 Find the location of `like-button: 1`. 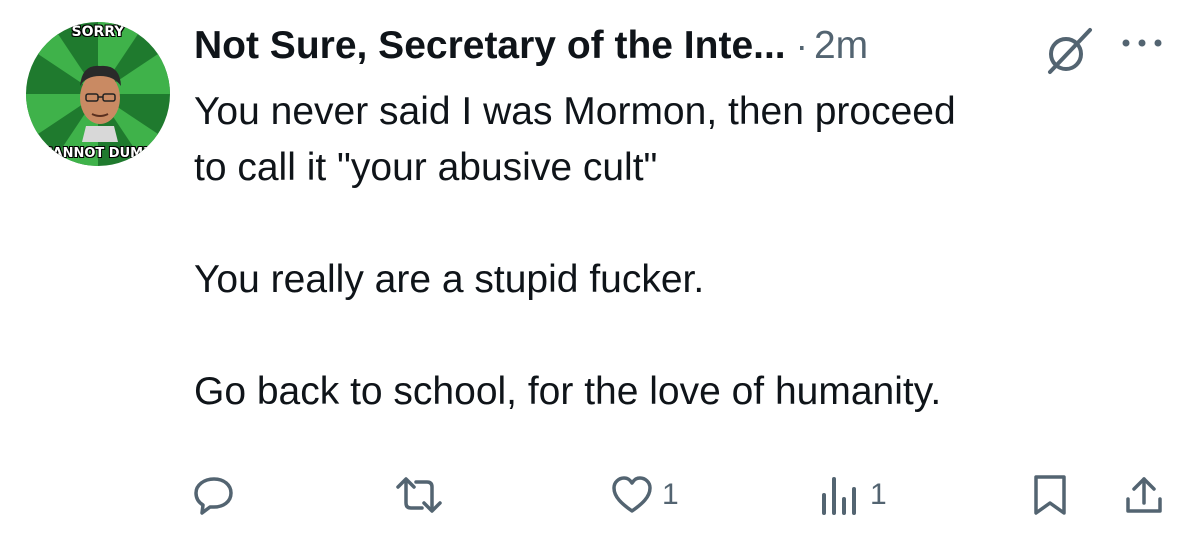

like-button: 1 is located at coordinates (644, 495).